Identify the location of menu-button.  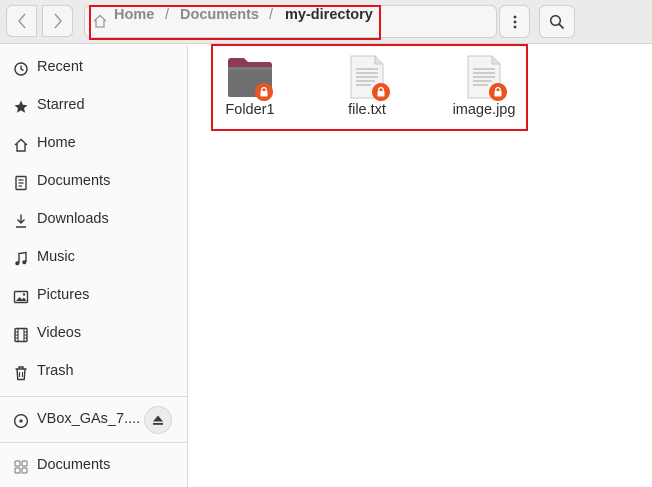
(514, 21).